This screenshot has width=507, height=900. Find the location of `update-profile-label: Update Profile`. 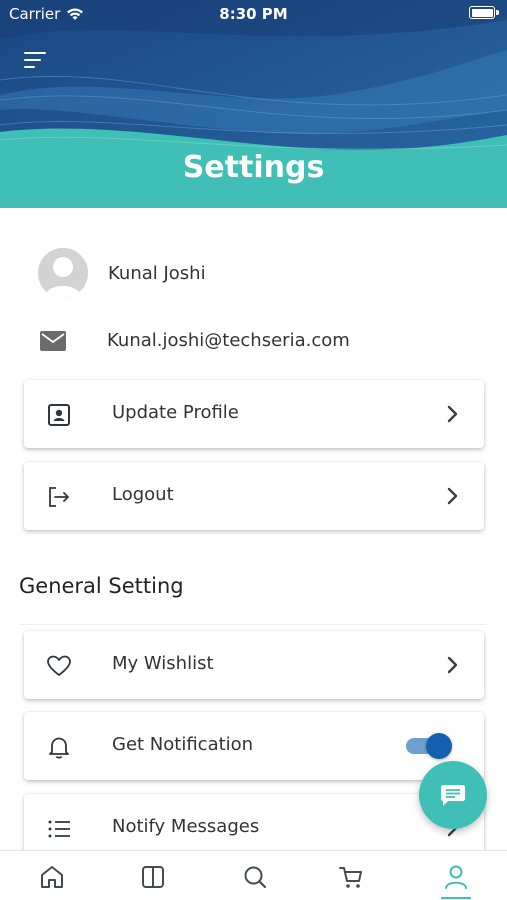

update-profile-label: Update Profile is located at coordinates (175, 412).